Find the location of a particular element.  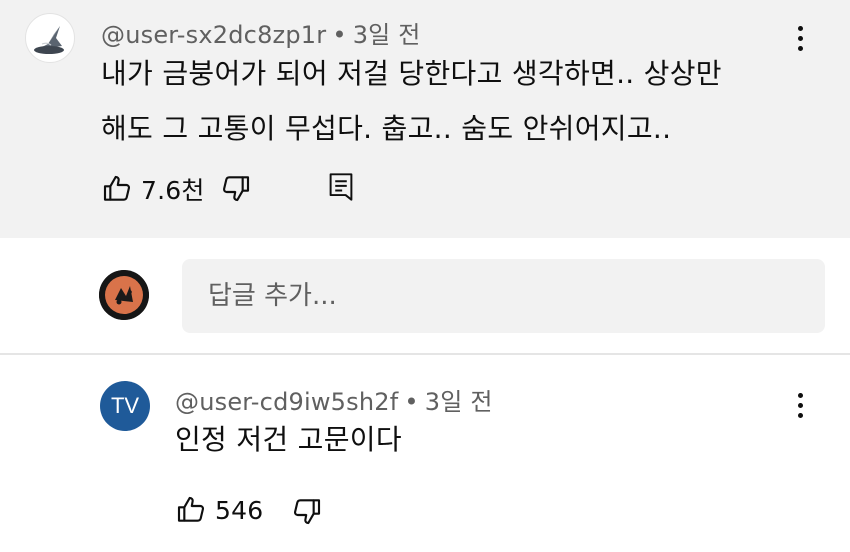

avatar-initials: TV is located at coordinates (125, 405).